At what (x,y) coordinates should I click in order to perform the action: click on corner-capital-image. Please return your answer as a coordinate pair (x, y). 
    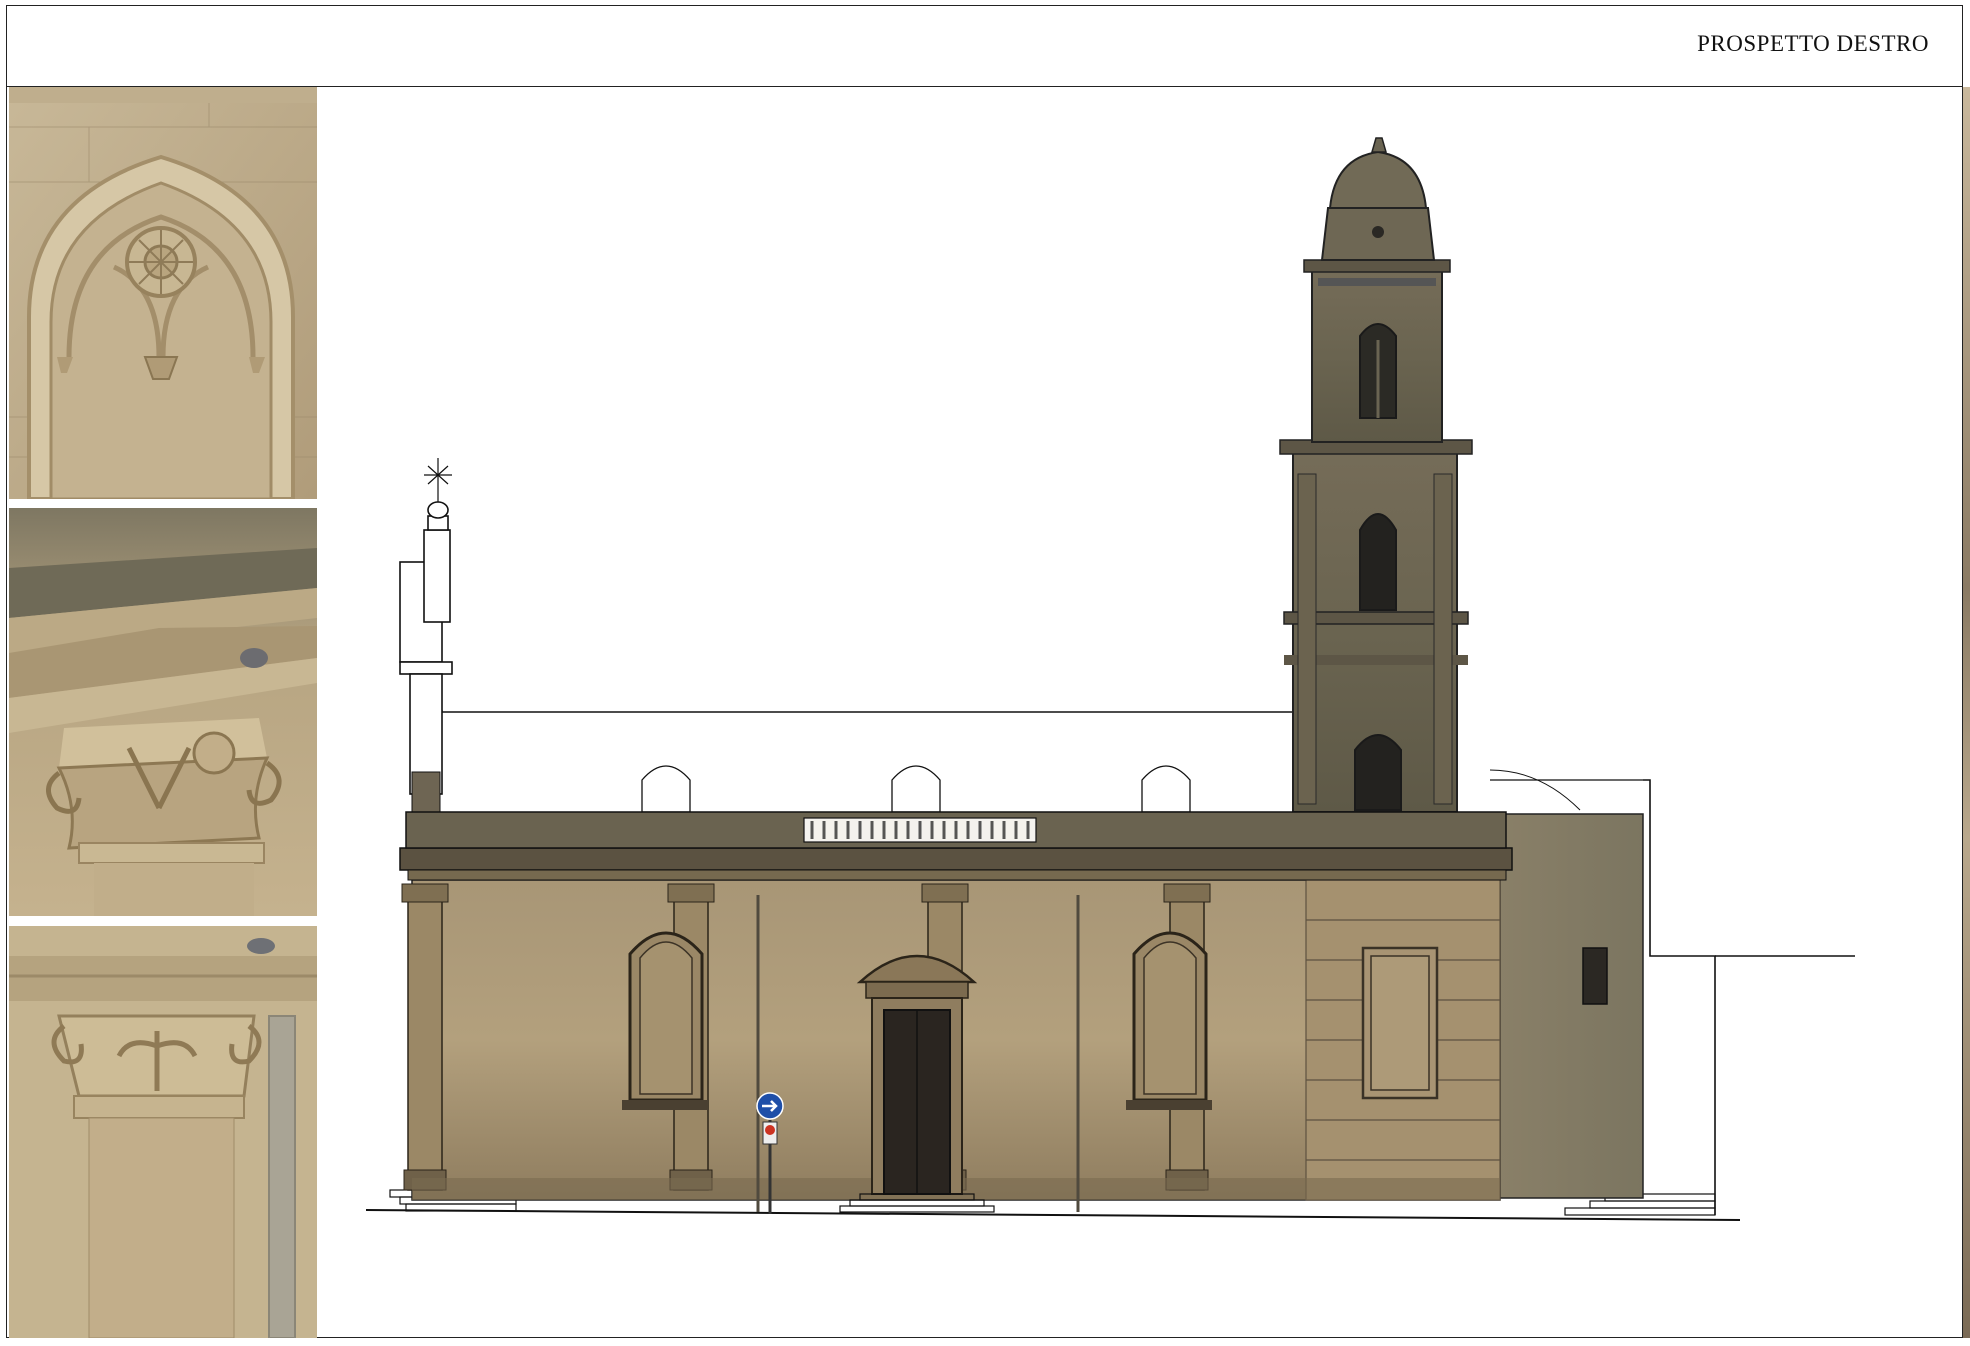
    Looking at the image, I should click on (163, 712).